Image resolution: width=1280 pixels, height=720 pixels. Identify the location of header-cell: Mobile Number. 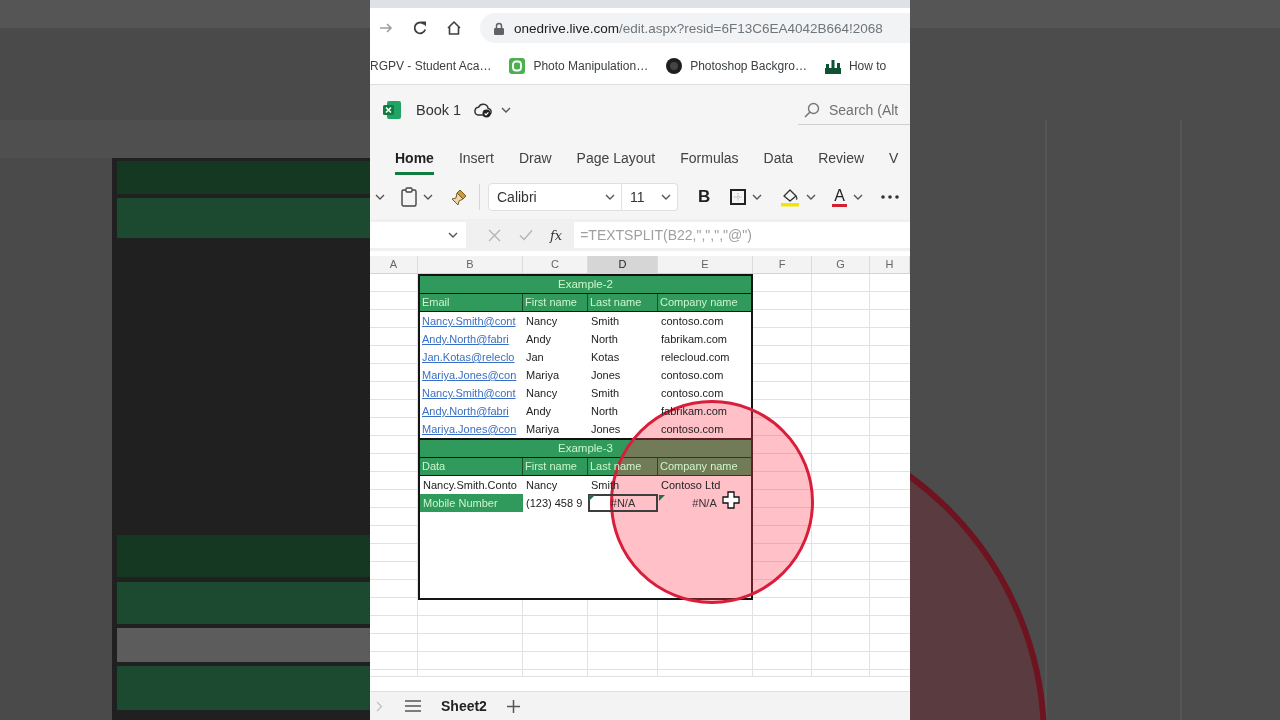
(471, 503).